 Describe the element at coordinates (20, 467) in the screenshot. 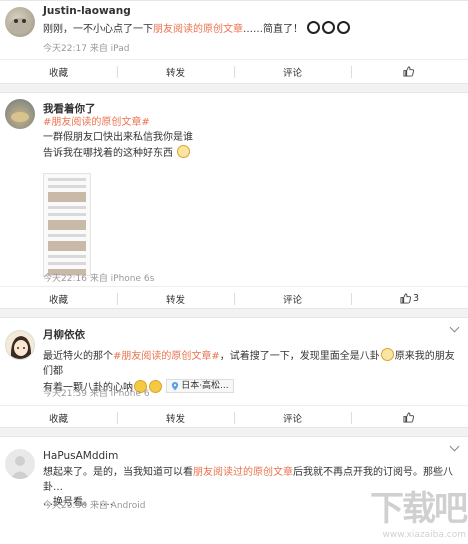

I see `default-avatar-icon` at that location.